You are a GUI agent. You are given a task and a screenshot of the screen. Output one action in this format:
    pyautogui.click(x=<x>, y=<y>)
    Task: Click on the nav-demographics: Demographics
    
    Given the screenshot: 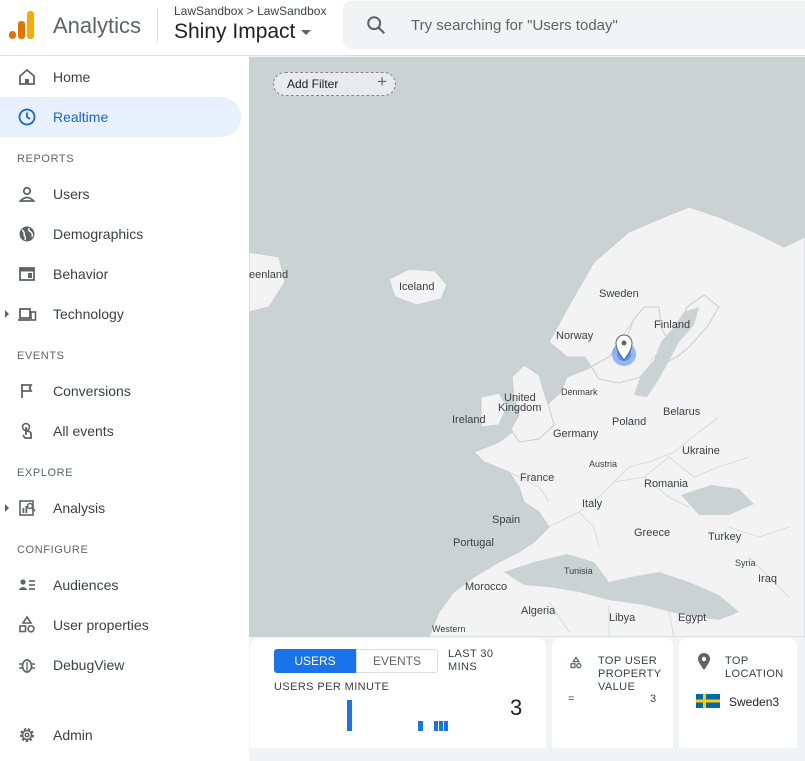 What is the action you would take?
    pyautogui.click(x=120, y=234)
    